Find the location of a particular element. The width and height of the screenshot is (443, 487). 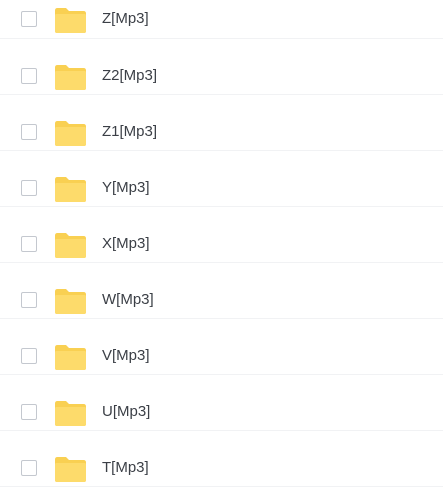

file-name: U[Mp3] is located at coordinates (126, 412).